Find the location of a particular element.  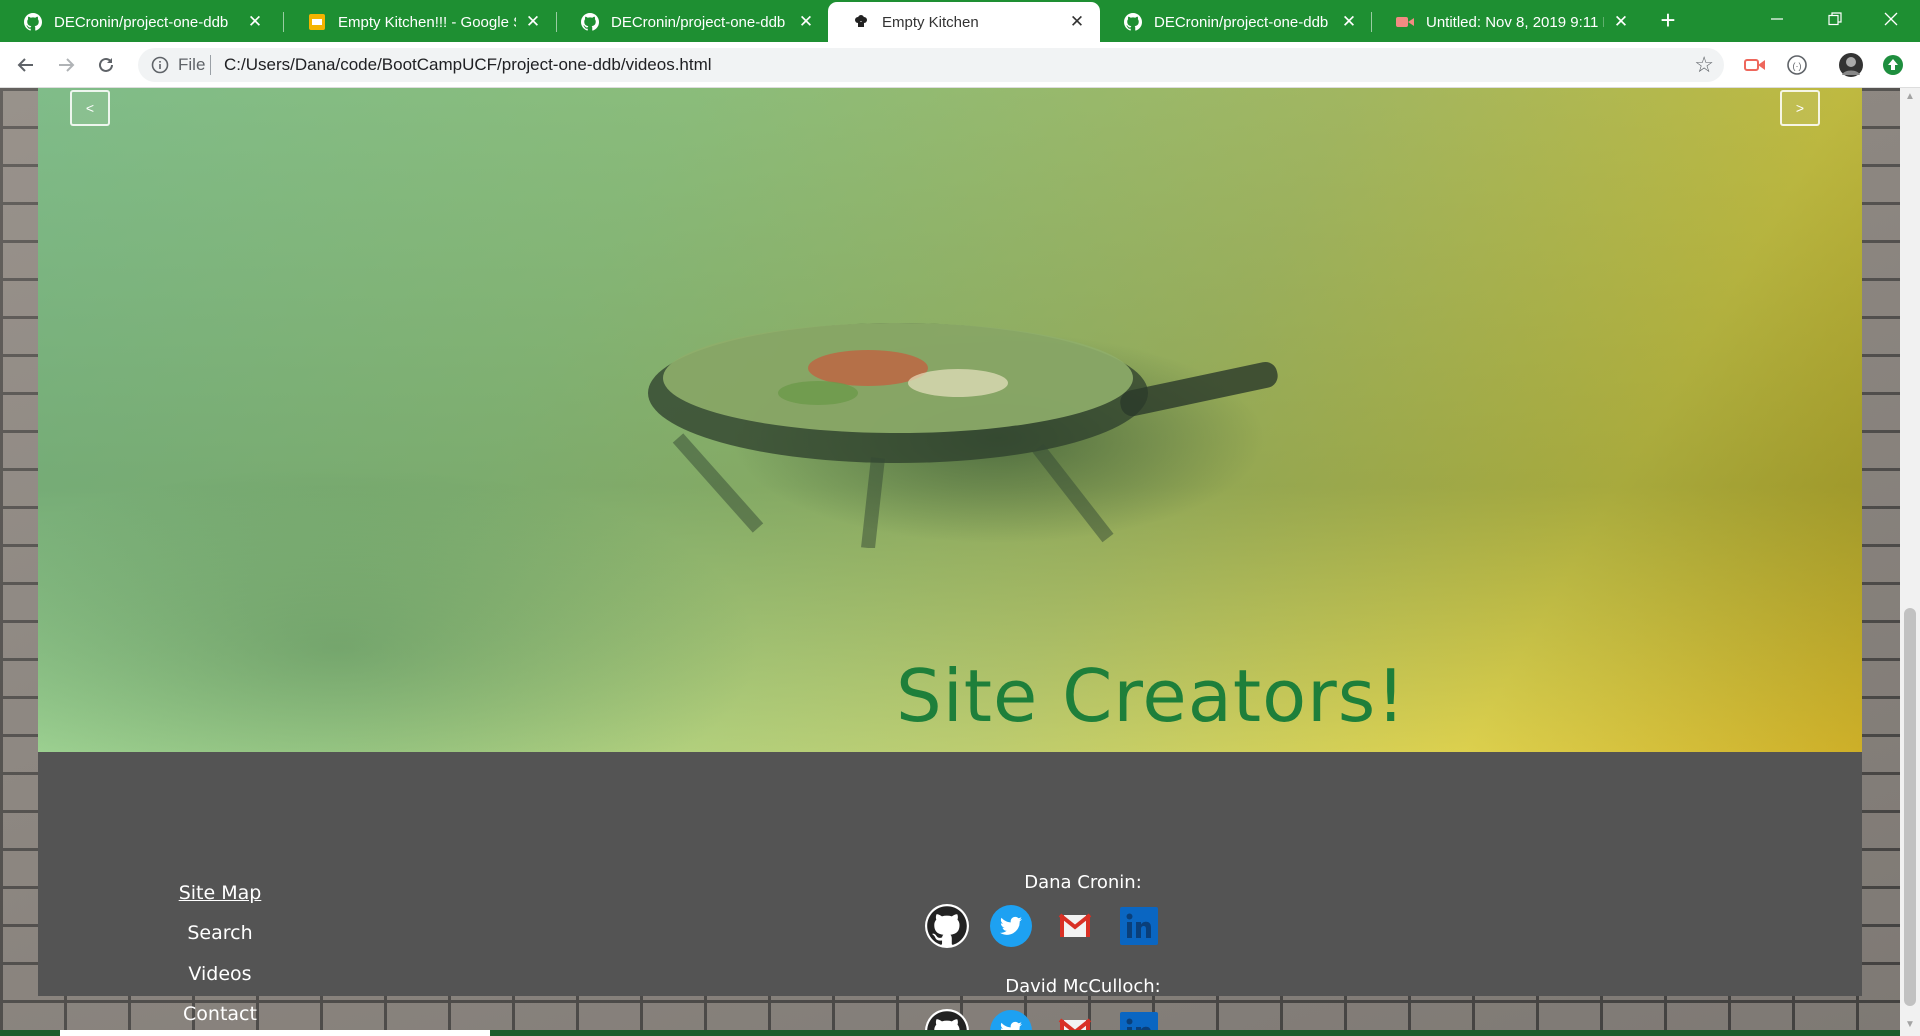

minimize-icon is located at coordinates (1777, 19).